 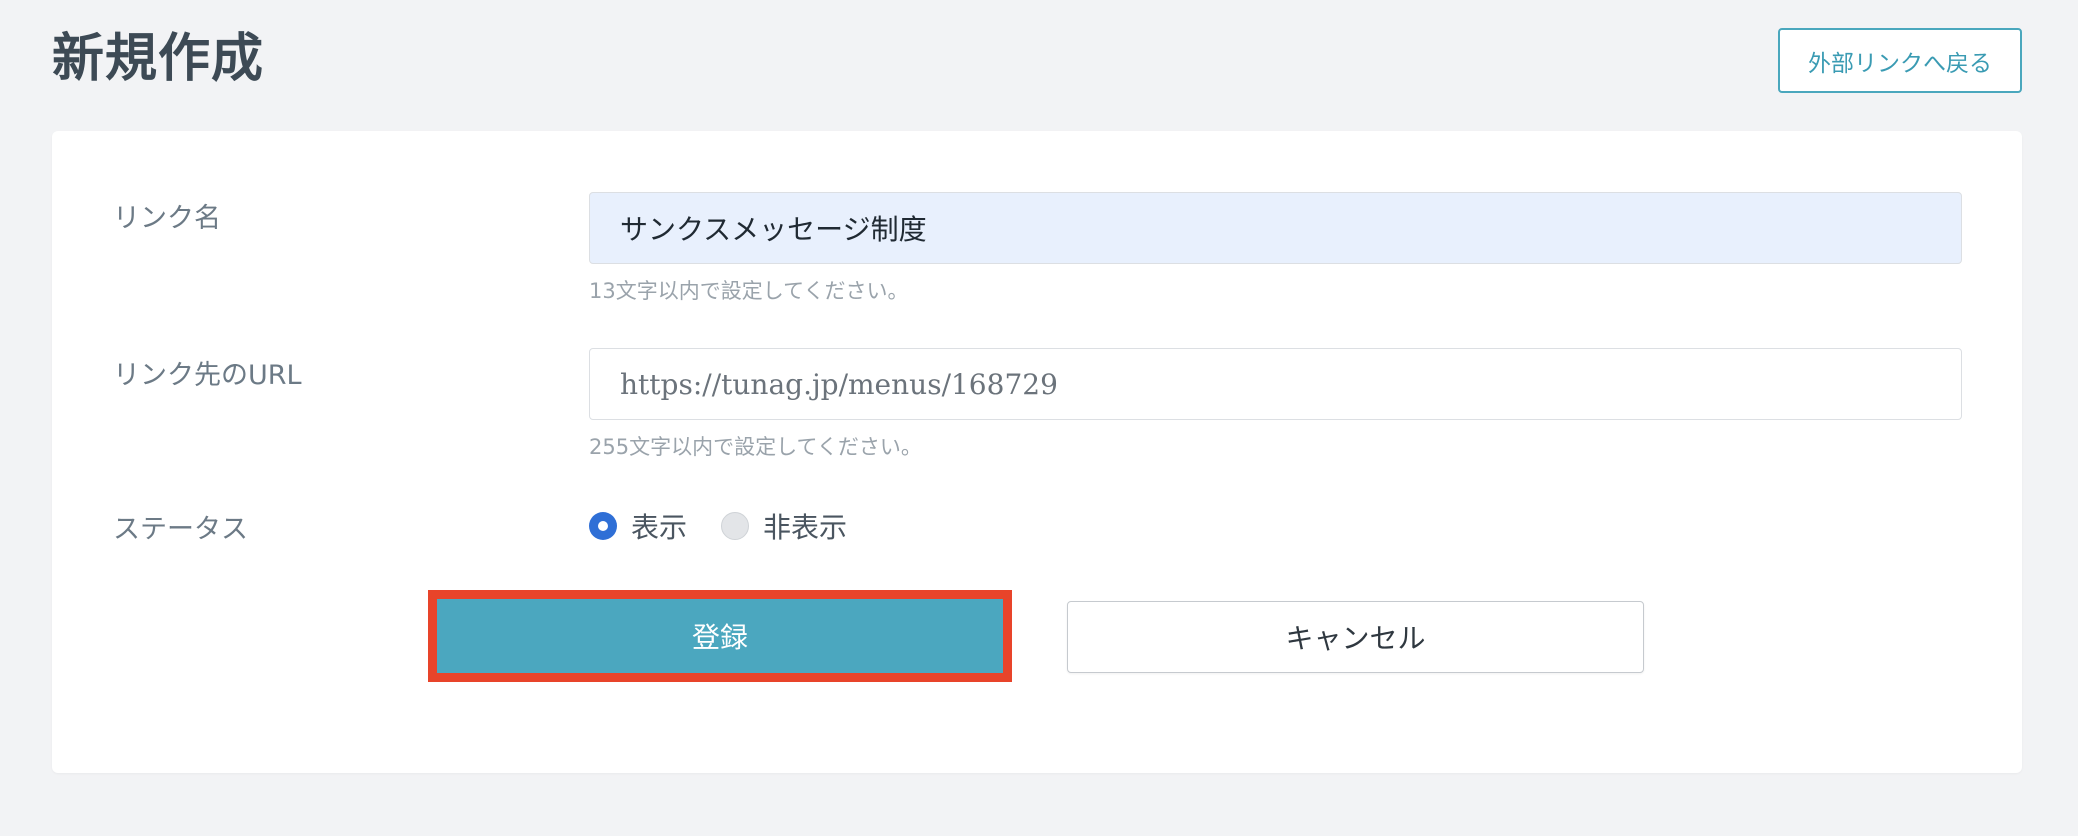 What do you see at coordinates (158, 59) in the screenshot?
I see `page-title: 新規作成` at bounding box center [158, 59].